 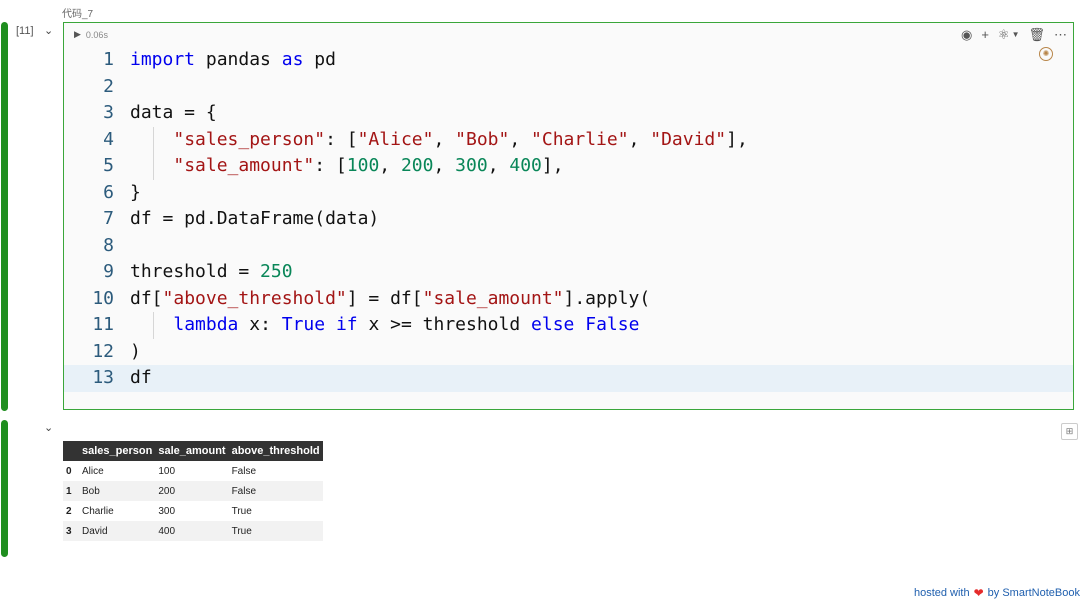 What do you see at coordinates (117, 491) in the screenshot?
I see `table-cell: Bob` at bounding box center [117, 491].